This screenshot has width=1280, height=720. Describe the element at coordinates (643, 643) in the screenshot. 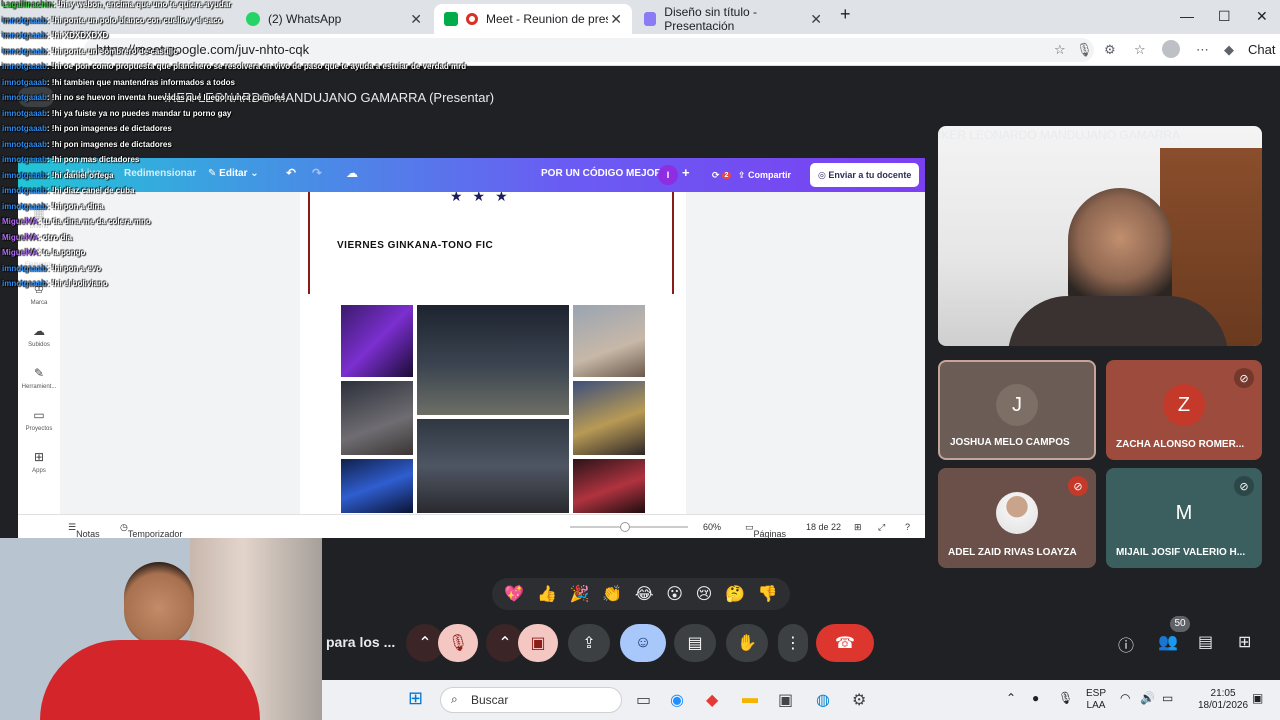

I see `emoji-button: ☺` at that location.